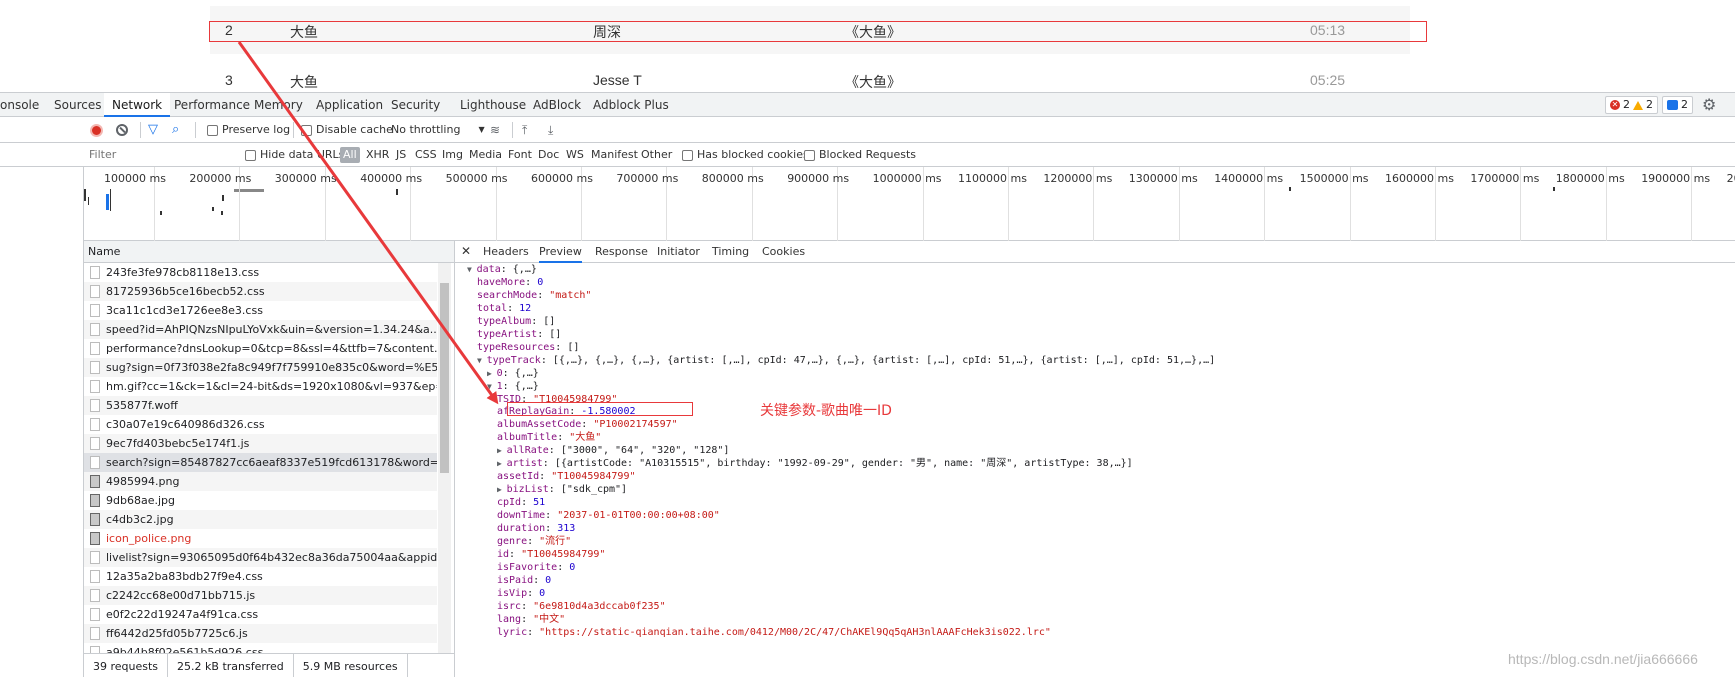  What do you see at coordinates (1419, 178) in the screenshot?
I see `timeline-tick-label: 1600000 ms` at bounding box center [1419, 178].